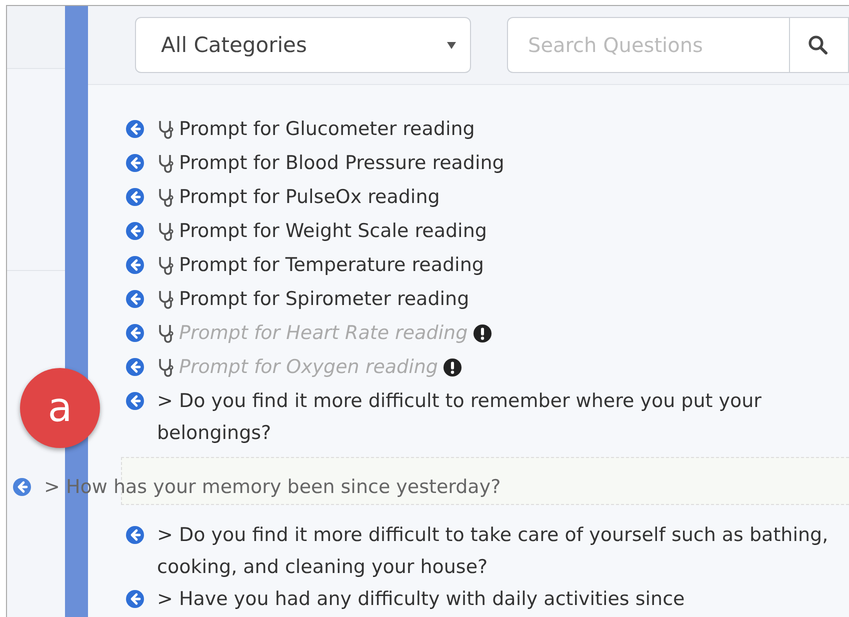  Describe the element at coordinates (493, 551) in the screenshot. I see `question-text: > Do you find it more difficult to take care of yourself such as bathing, cooking, and cleaning your house?` at that location.